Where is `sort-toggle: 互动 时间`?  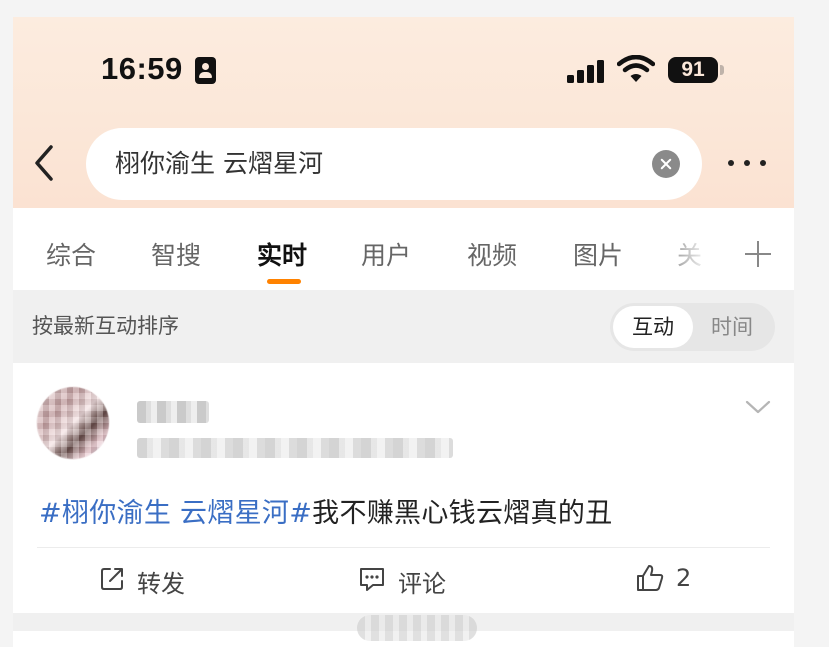 sort-toggle: 互动 时间 is located at coordinates (692, 327).